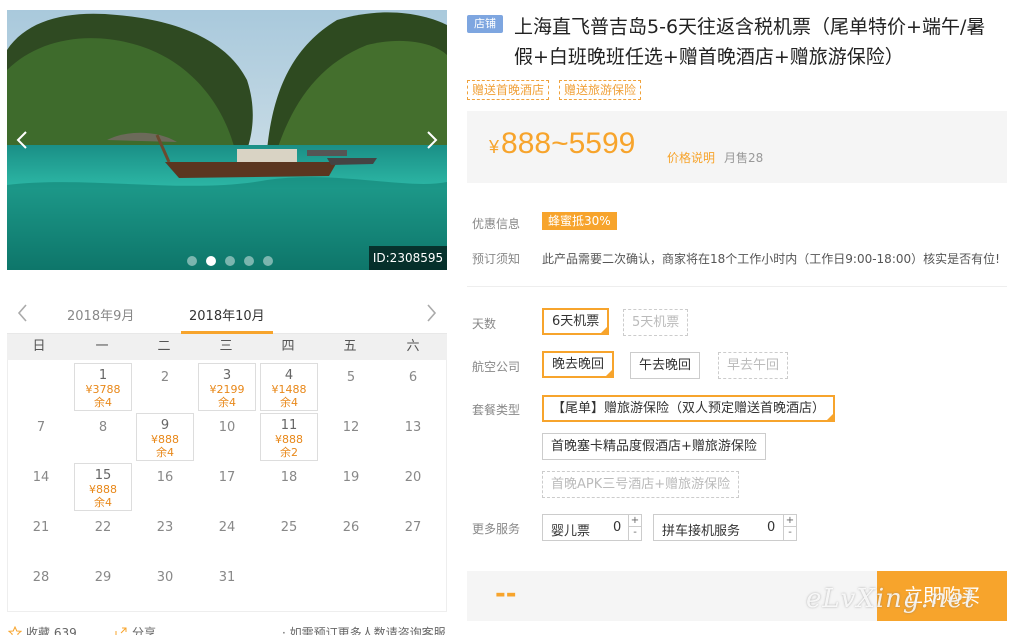 The image size is (1010, 635). I want to click on calendar-day: 17, so click(227, 487).